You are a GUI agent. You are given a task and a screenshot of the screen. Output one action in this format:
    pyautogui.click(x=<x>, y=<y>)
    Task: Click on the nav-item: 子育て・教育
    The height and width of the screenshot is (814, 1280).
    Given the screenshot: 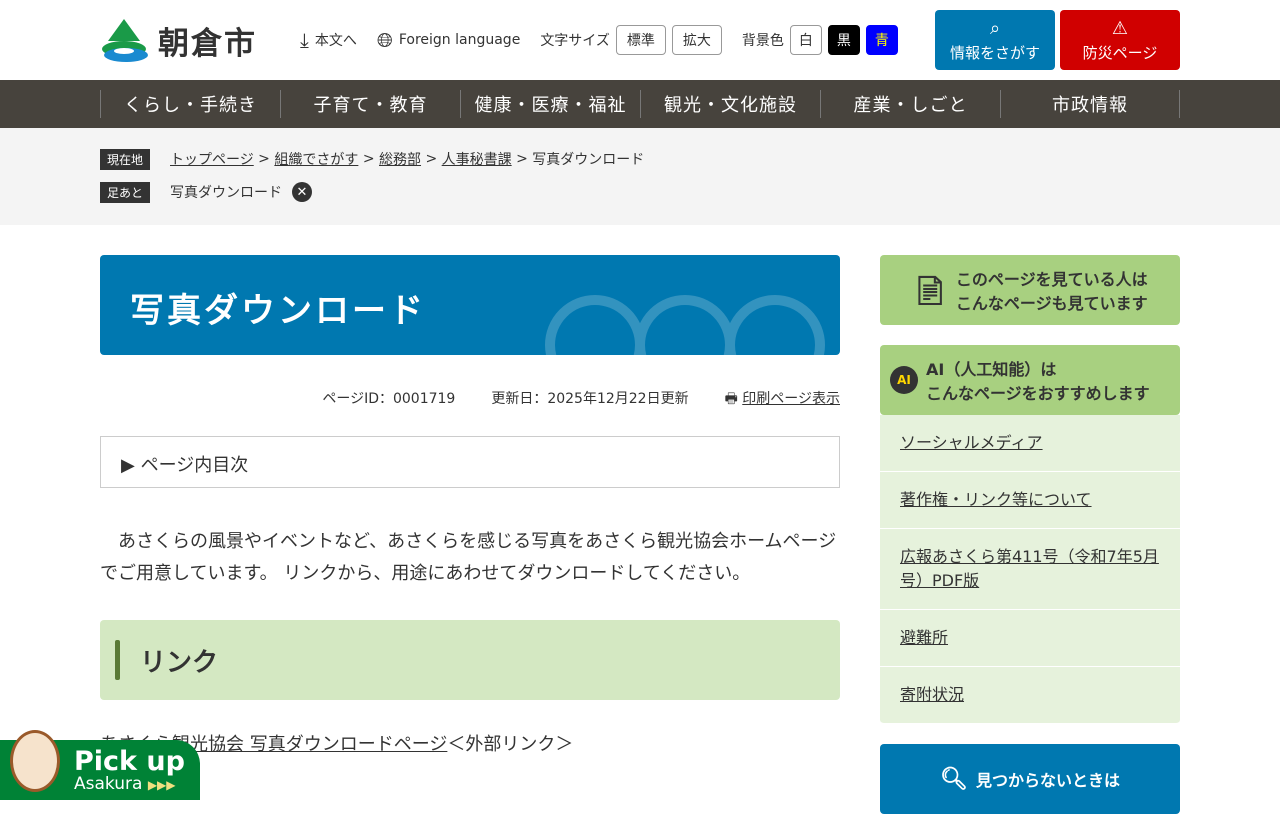 What is the action you would take?
    pyautogui.click(x=370, y=104)
    